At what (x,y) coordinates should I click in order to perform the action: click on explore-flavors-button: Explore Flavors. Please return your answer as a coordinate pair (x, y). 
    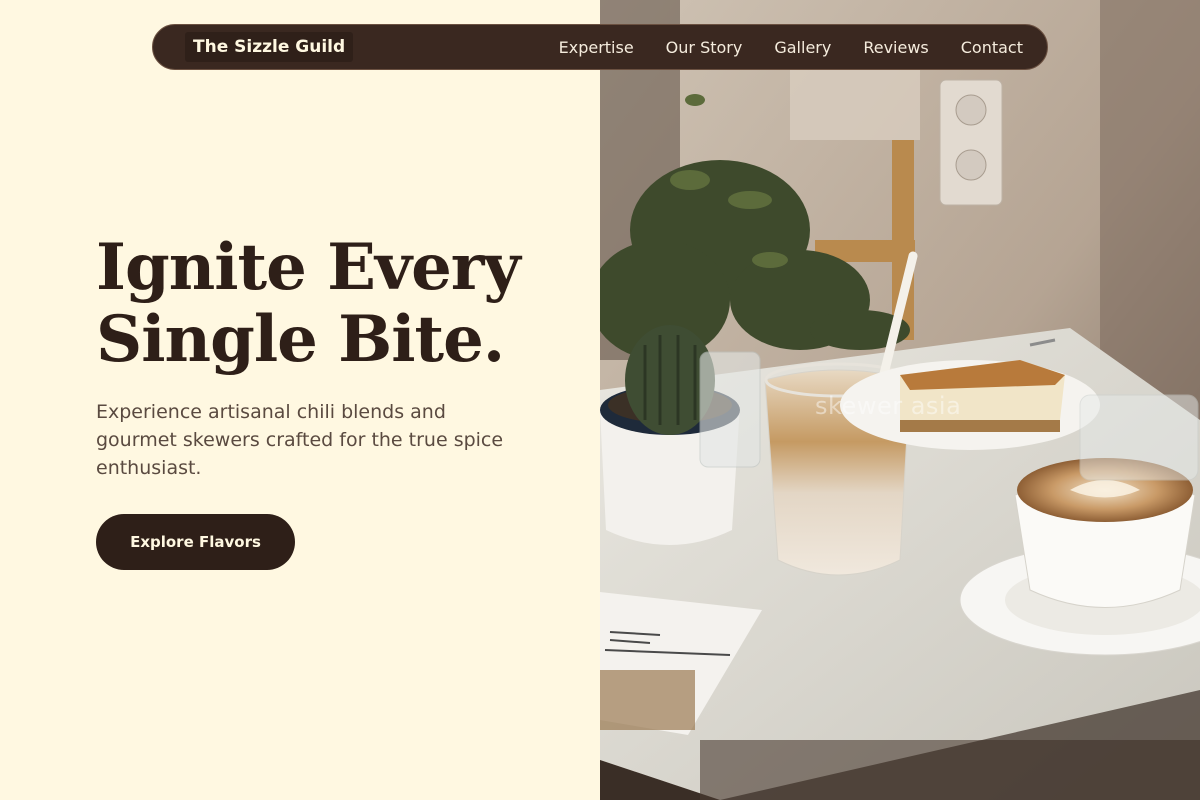
    Looking at the image, I should click on (195, 542).